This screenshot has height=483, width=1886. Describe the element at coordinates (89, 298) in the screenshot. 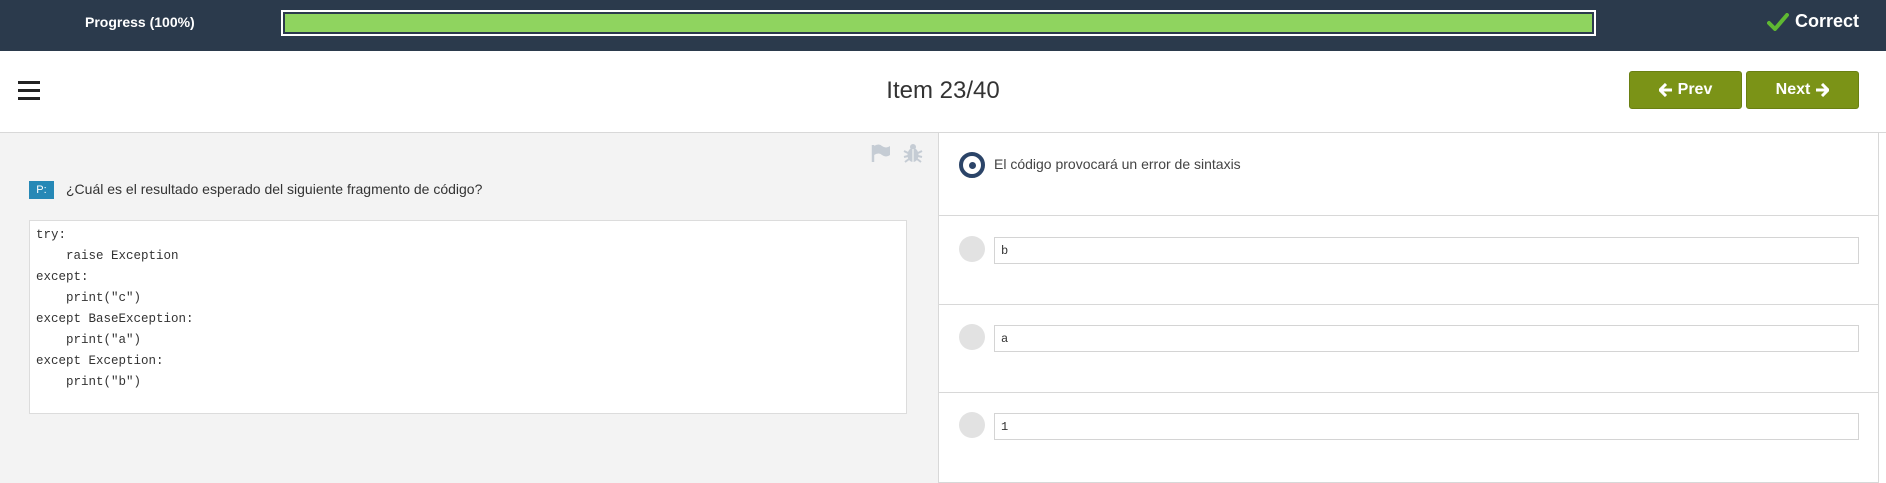

I see `code-line: print("c")` at that location.